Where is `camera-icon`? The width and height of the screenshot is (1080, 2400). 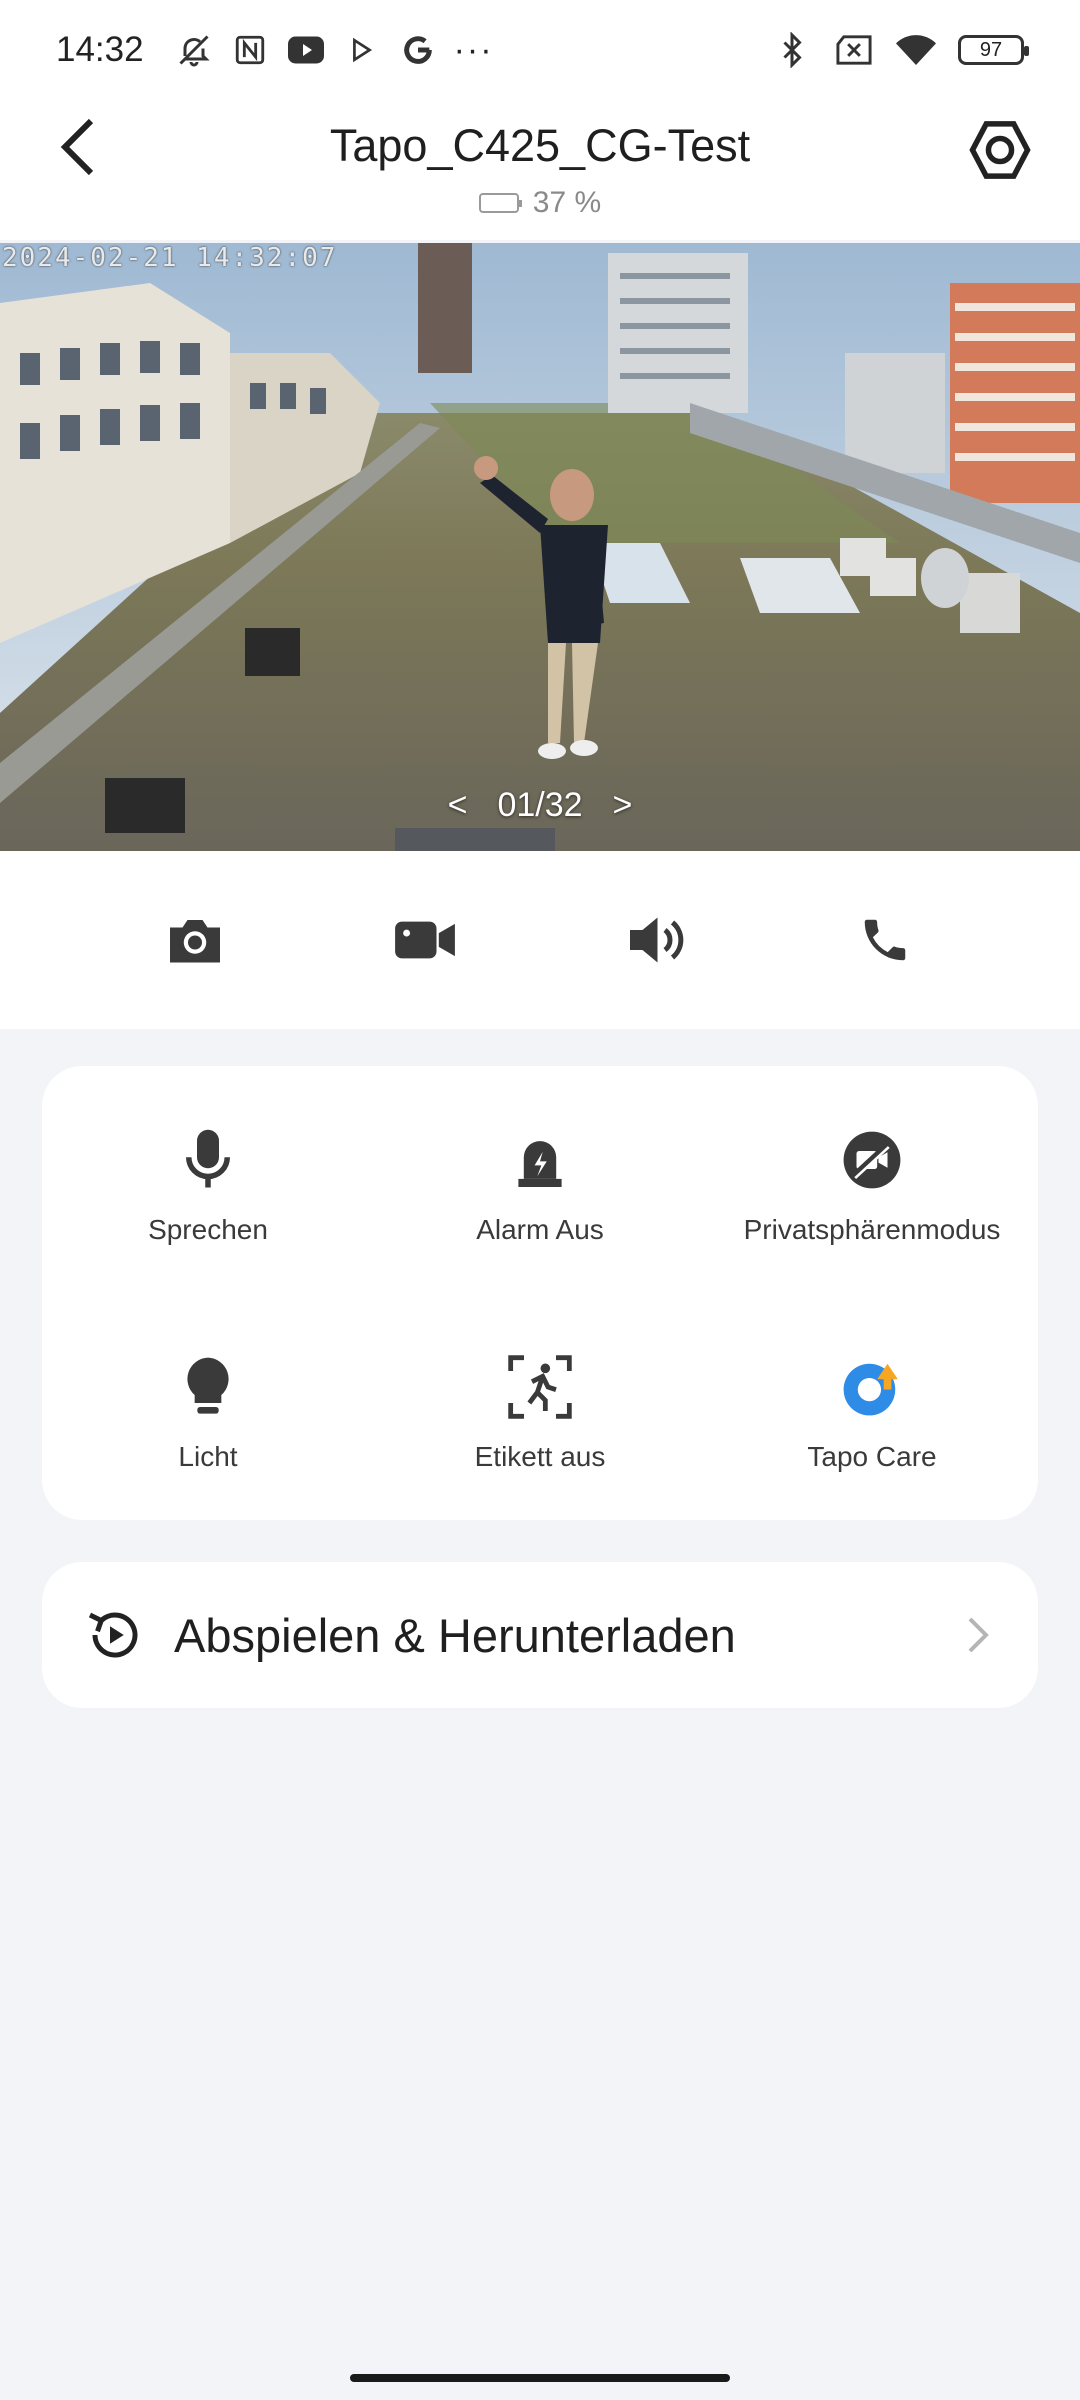
camera-icon is located at coordinates (195, 941).